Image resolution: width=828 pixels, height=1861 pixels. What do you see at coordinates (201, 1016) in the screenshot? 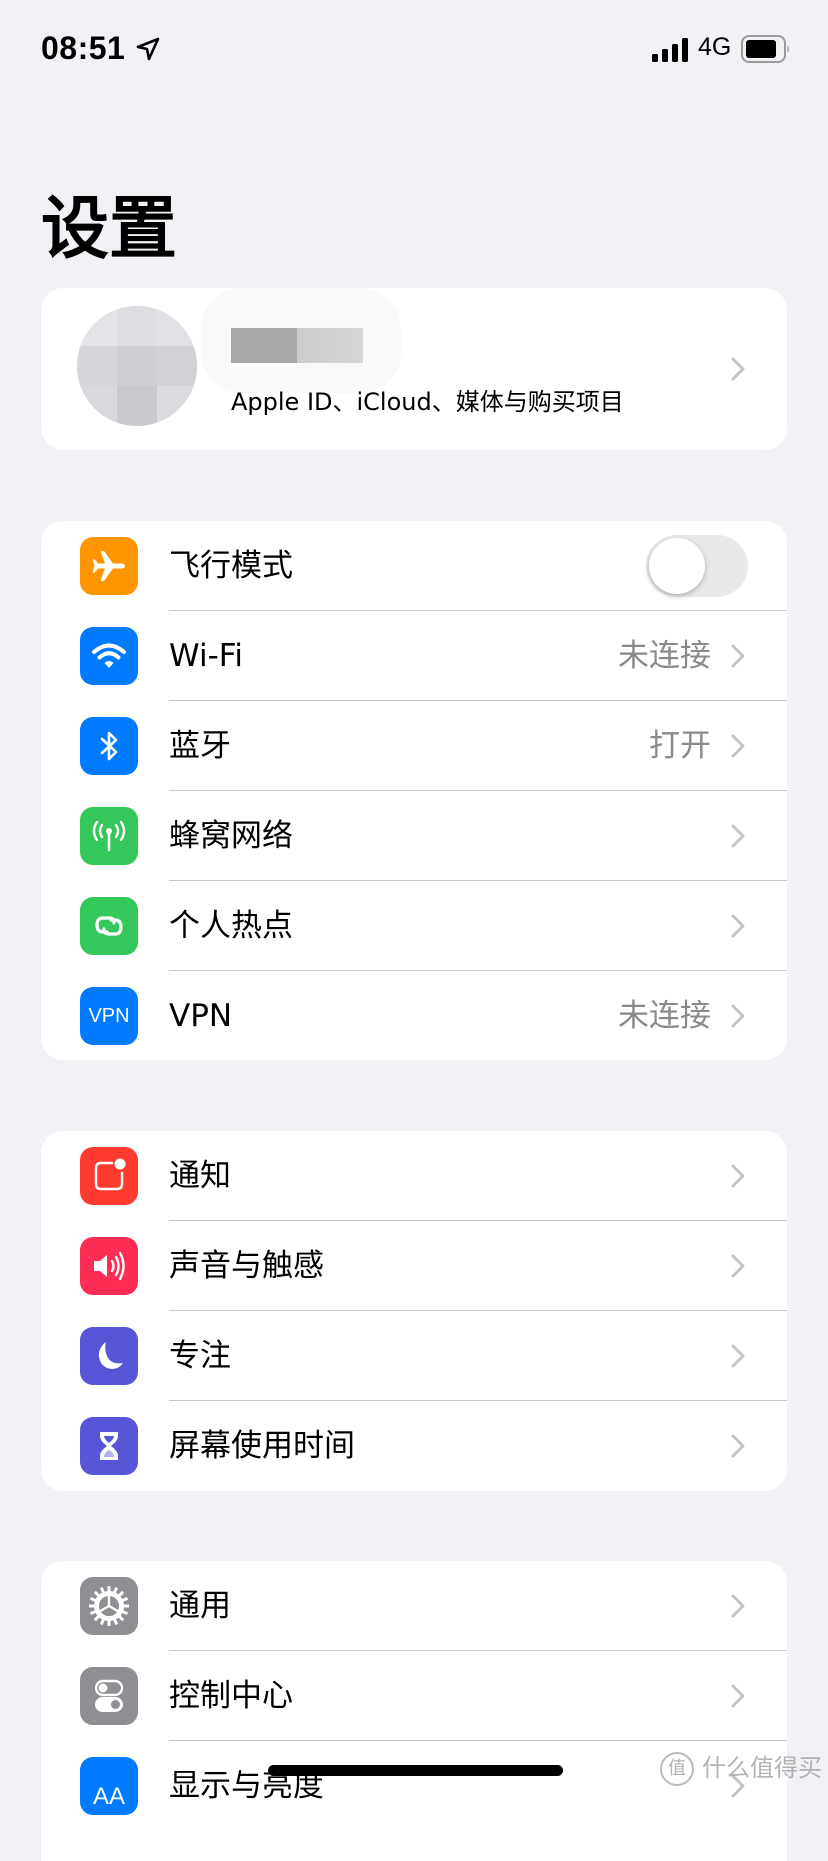
I see `row-label: VPN` at bounding box center [201, 1016].